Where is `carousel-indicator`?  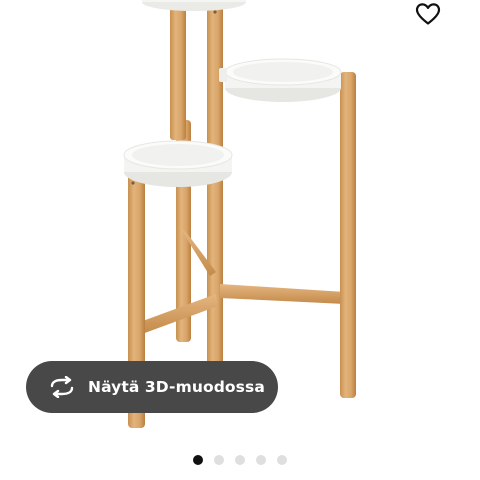
carousel-indicator is located at coordinates (240, 460).